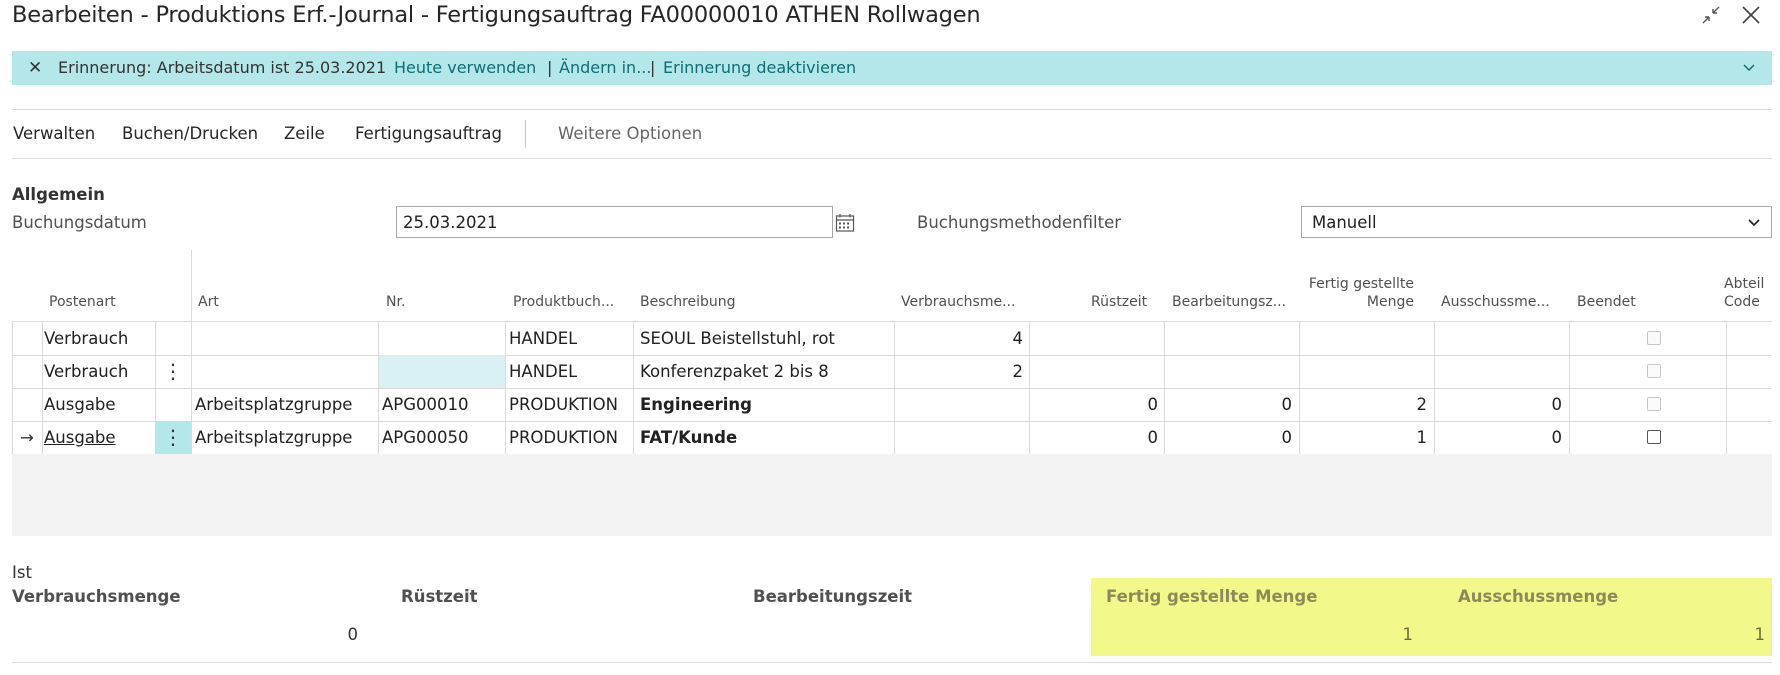  I want to click on actual-output-qty-label: Fertig gestellte Menge, so click(1212, 596).